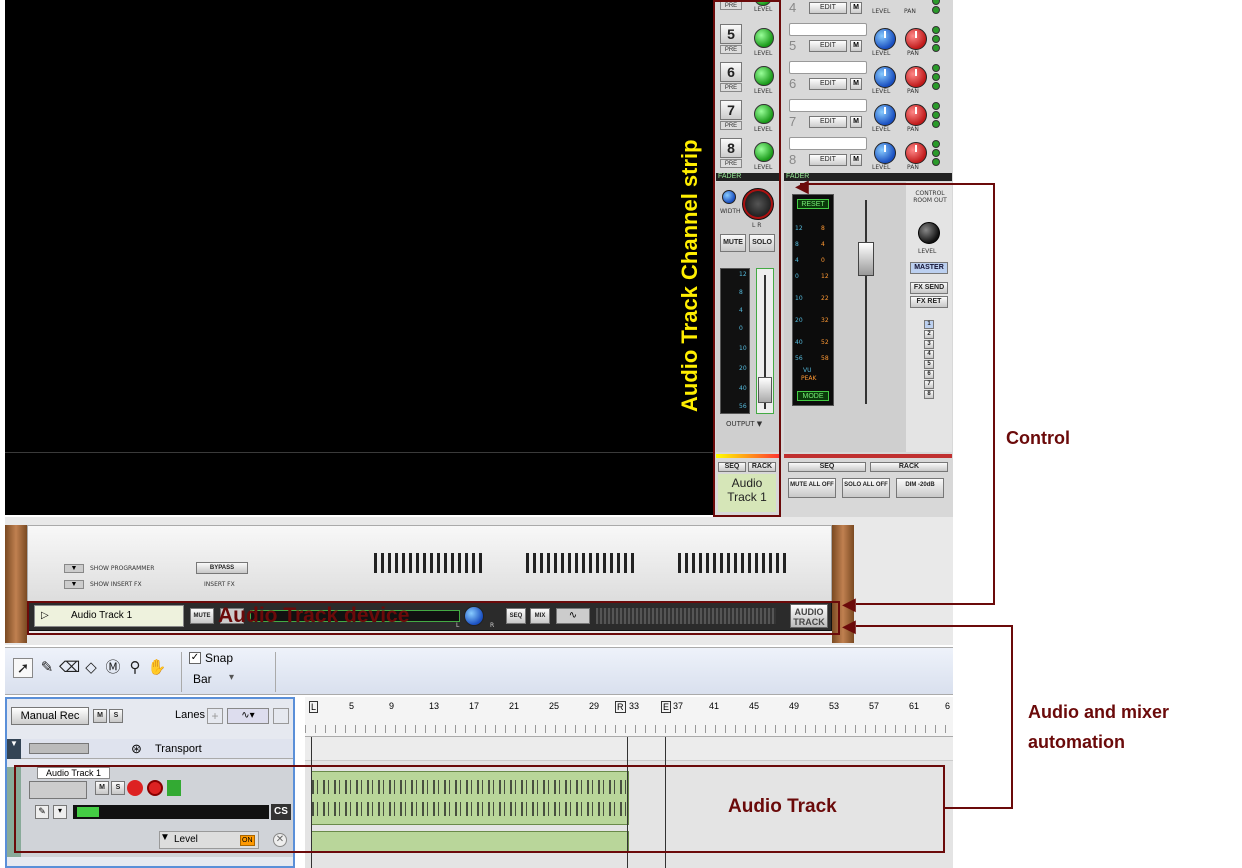 The image size is (1242, 868). I want to click on snap-value-select: Bar, so click(202, 679).